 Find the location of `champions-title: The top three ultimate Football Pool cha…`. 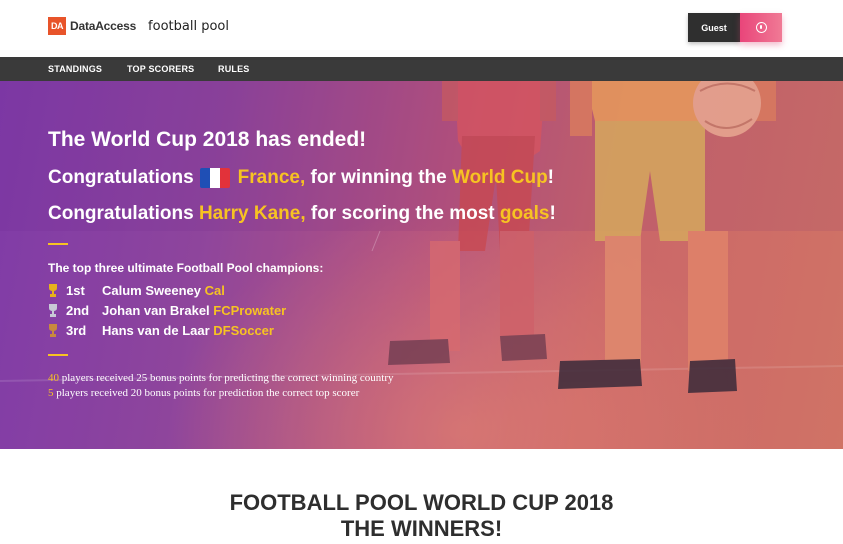

champions-title: The top three ultimate Football Pool cha… is located at coordinates (186, 268).